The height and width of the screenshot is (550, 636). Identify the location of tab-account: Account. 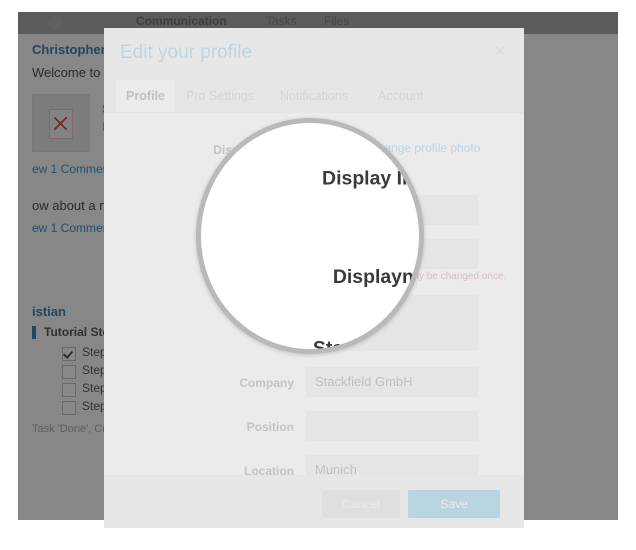
(400, 96).